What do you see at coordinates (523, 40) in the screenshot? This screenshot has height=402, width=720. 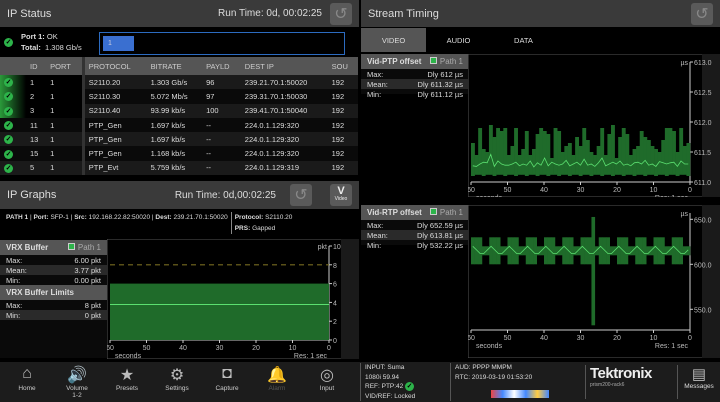 I see `tab-data: DATA` at bounding box center [523, 40].